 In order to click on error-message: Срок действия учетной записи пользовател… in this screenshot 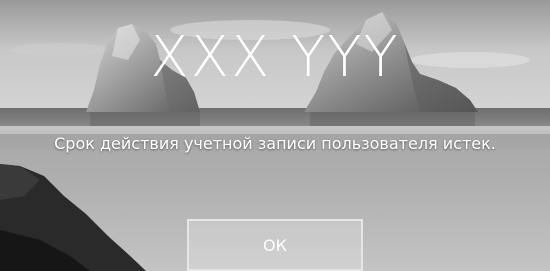, I will do `click(275, 143)`.